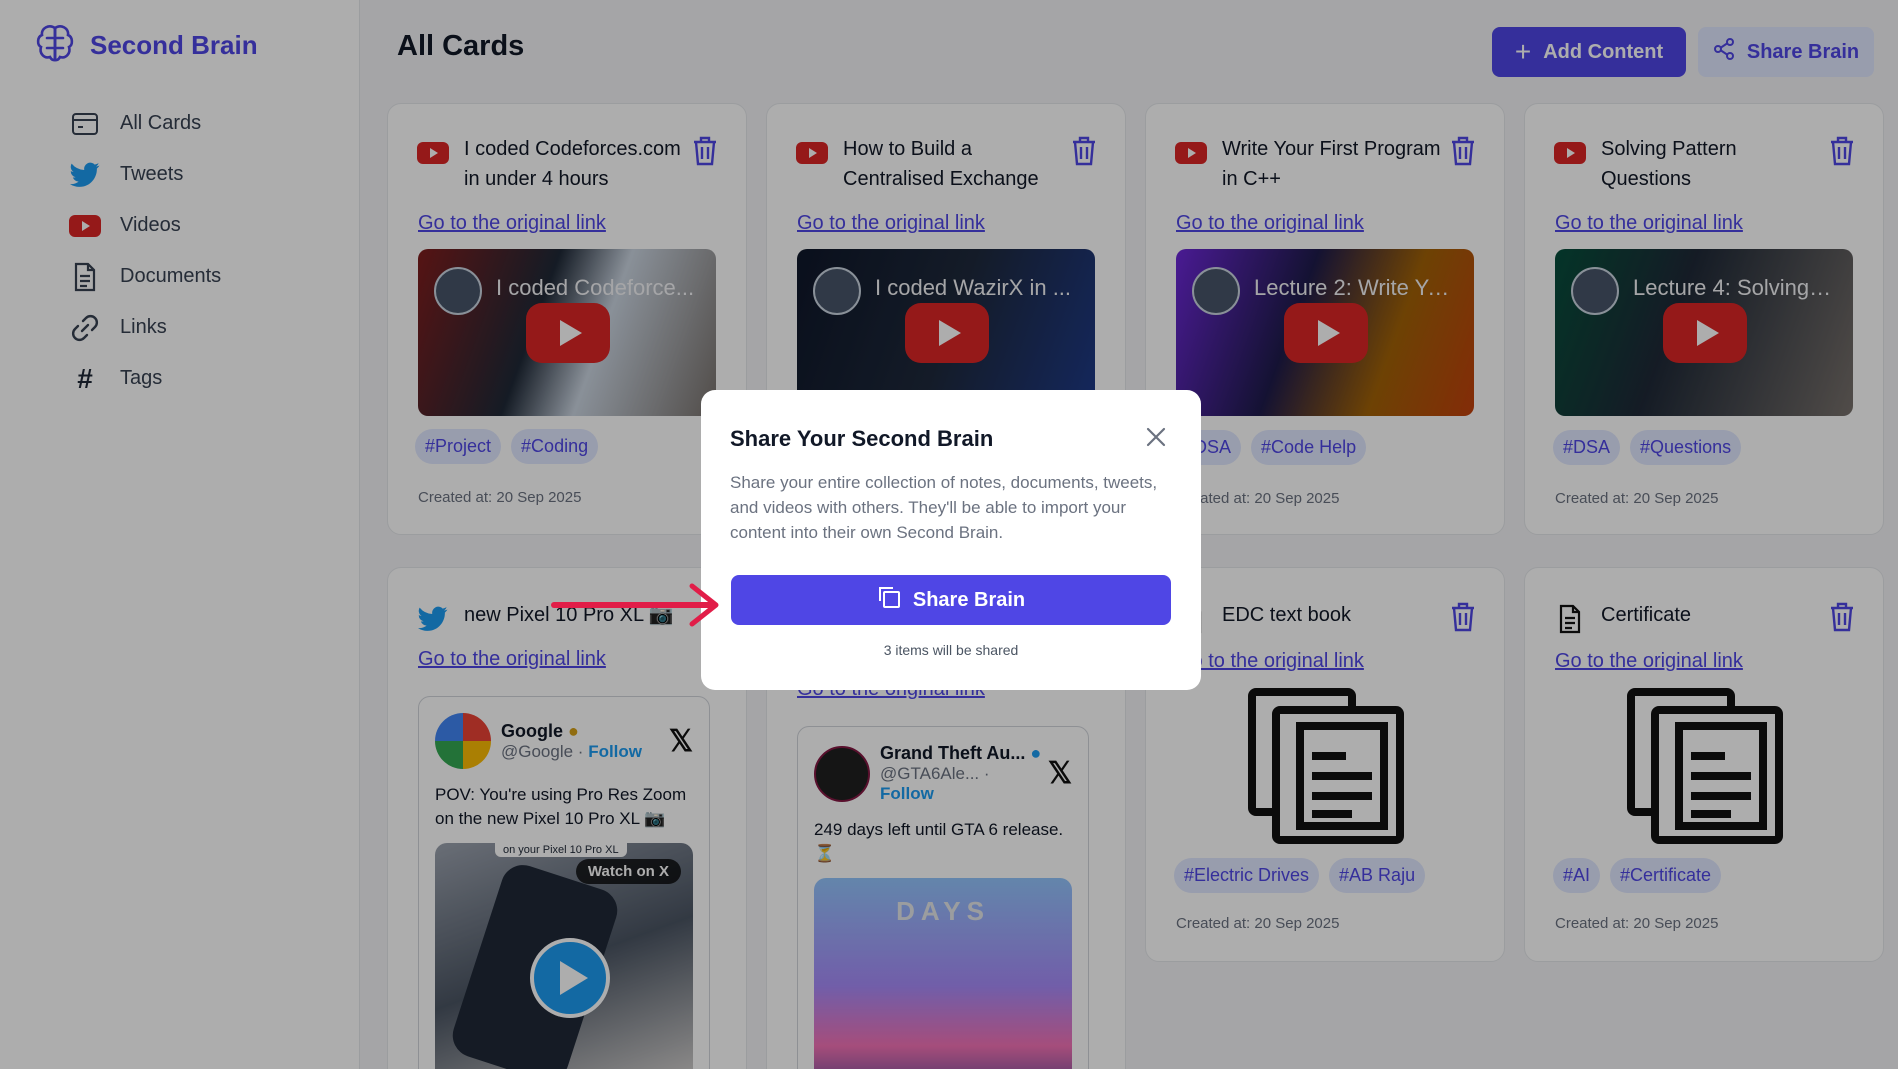 This screenshot has height=1069, width=1898. What do you see at coordinates (862, 438) in the screenshot?
I see `modal-title: Share Your Second Brain` at bounding box center [862, 438].